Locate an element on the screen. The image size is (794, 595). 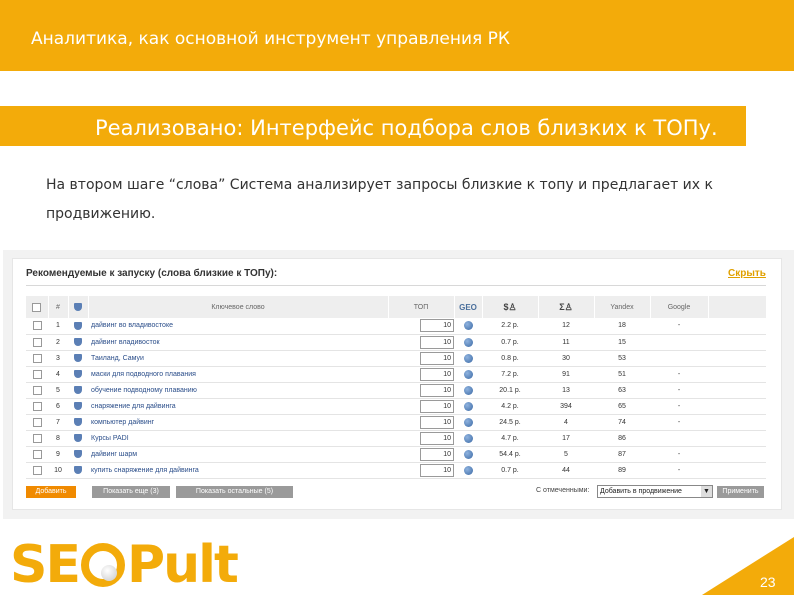
keyword-link: дайвинг шарм is located at coordinates (238, 454).